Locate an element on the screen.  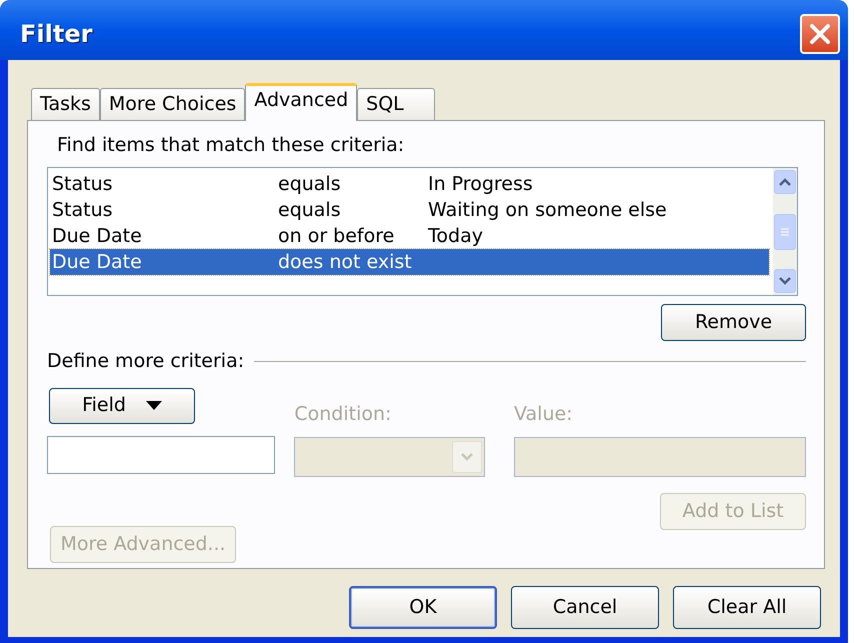
value-text: In Progress is located at coordinates (480, 184).